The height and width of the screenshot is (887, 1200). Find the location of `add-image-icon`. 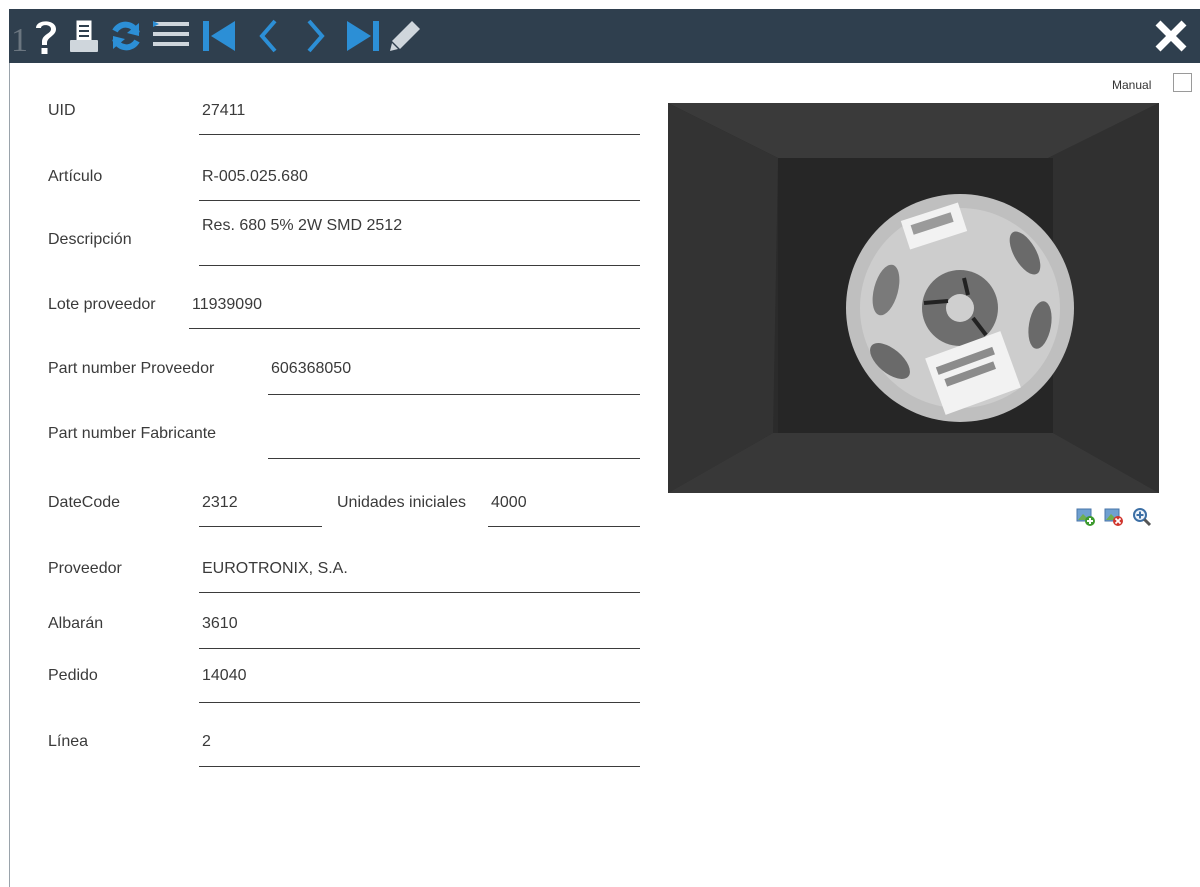

add-image-icon is located at coordinates (1085, 517).